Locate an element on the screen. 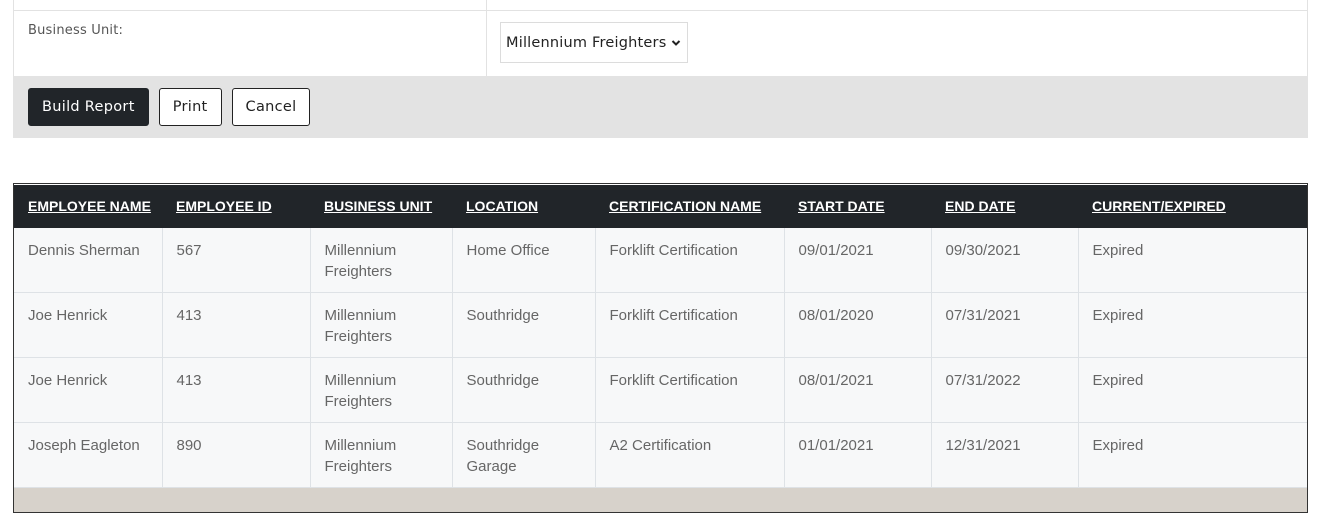 This screenshot has width=1317, height=523. form-row-business-unit: Business Unit: Millennium Freighters is located at coordinates (660, 43).